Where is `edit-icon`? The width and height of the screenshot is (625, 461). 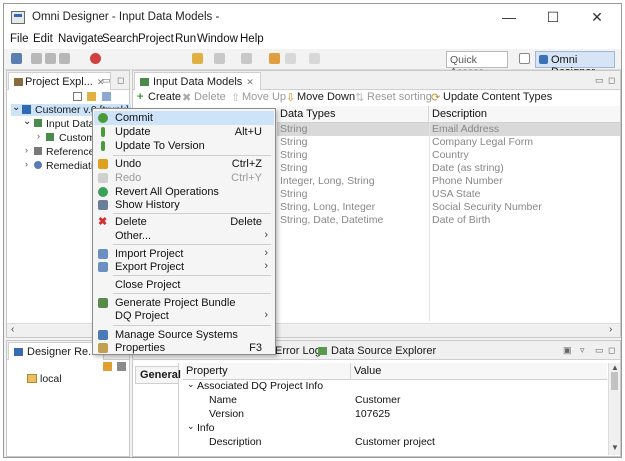 edit-icon is located at coordinates (197, 58).